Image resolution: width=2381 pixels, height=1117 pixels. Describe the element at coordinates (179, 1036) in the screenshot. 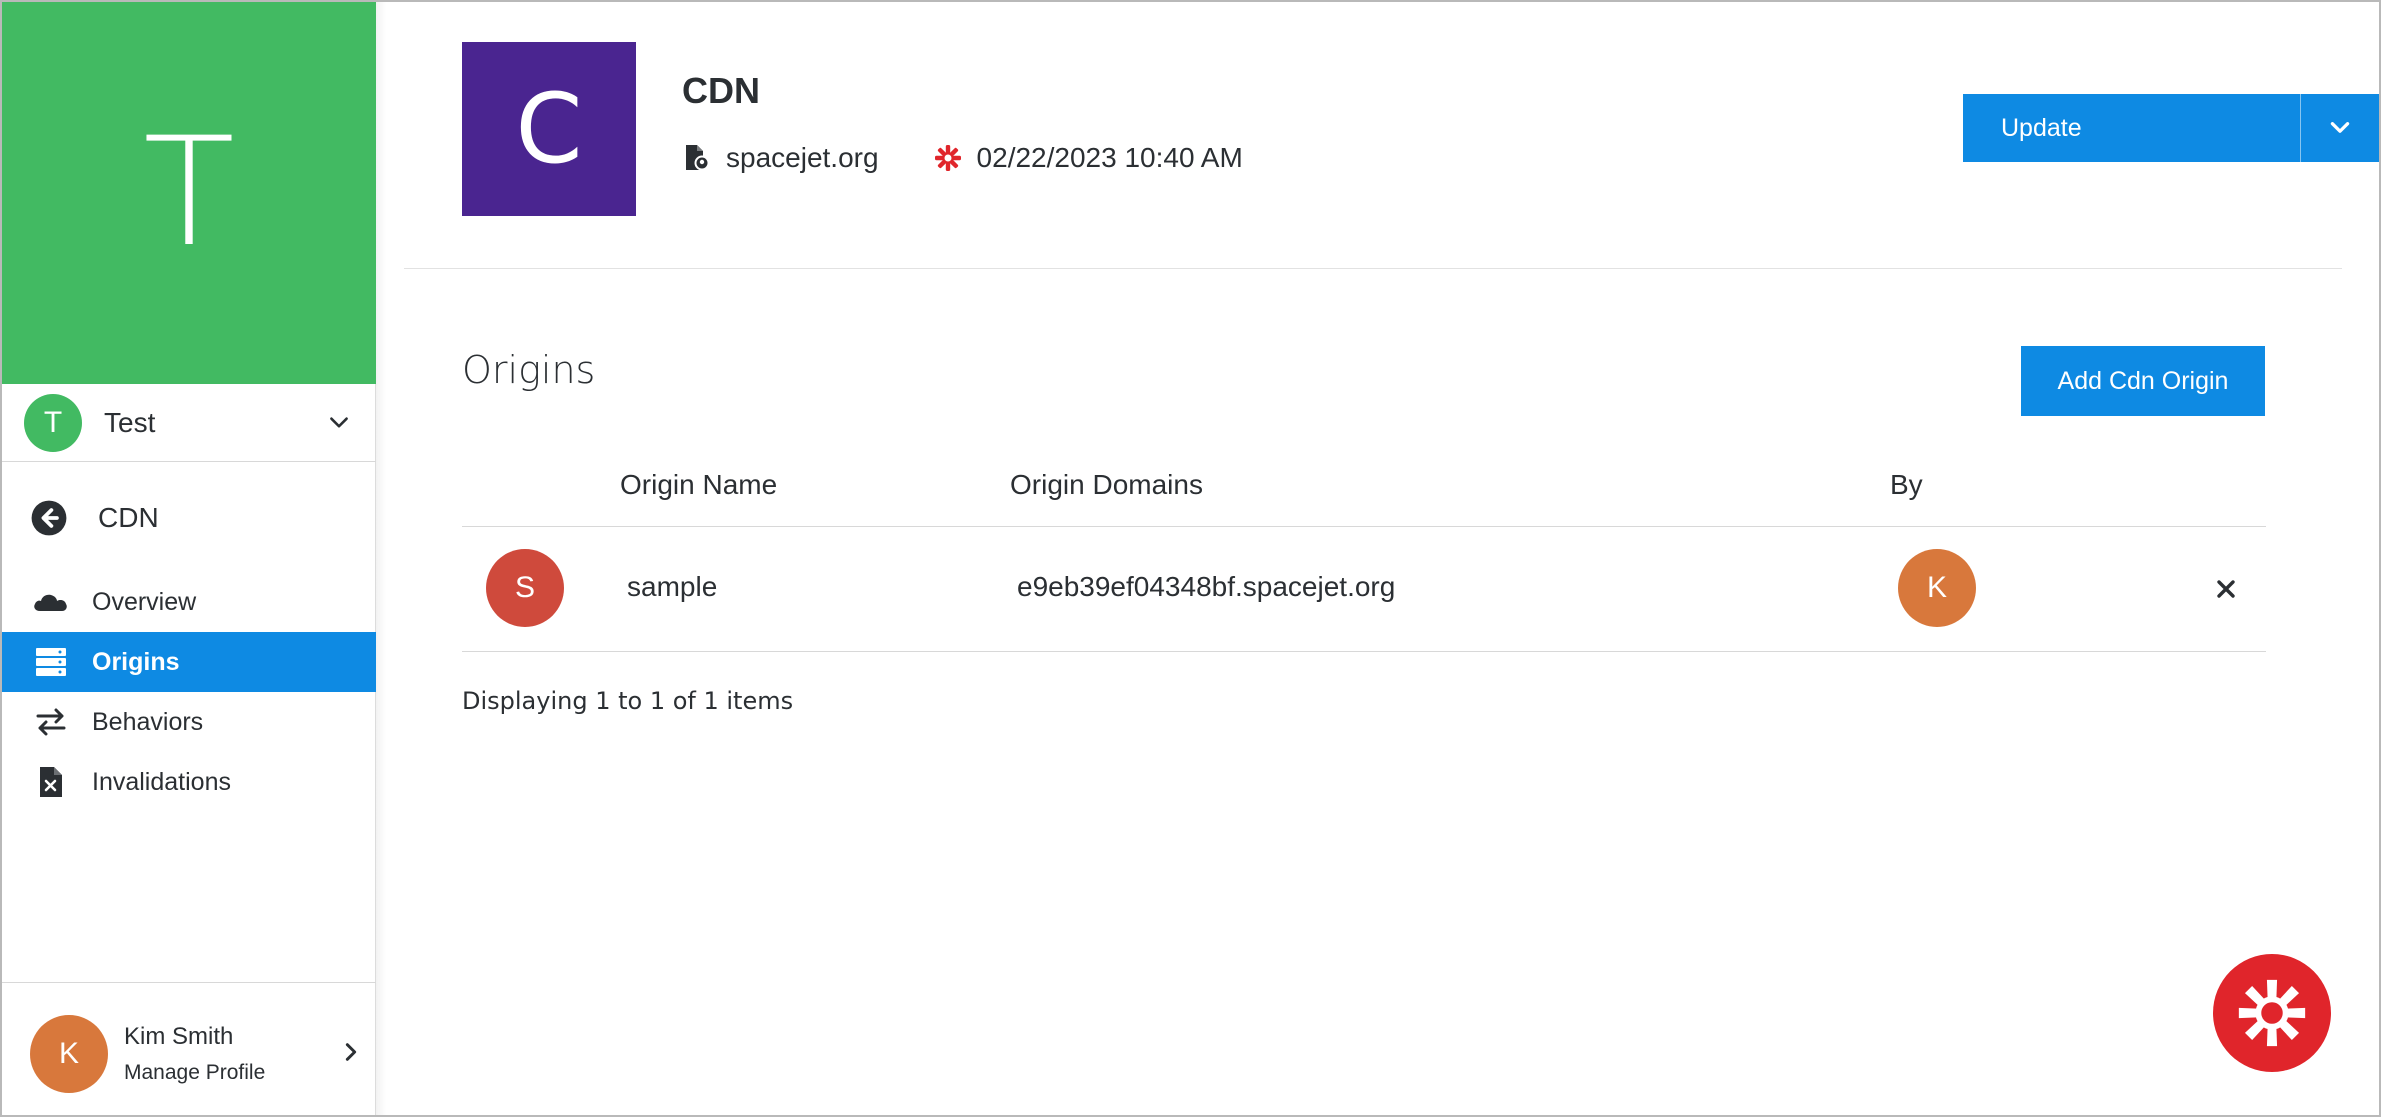

I see `profile-name: Kim Smith` at that location.